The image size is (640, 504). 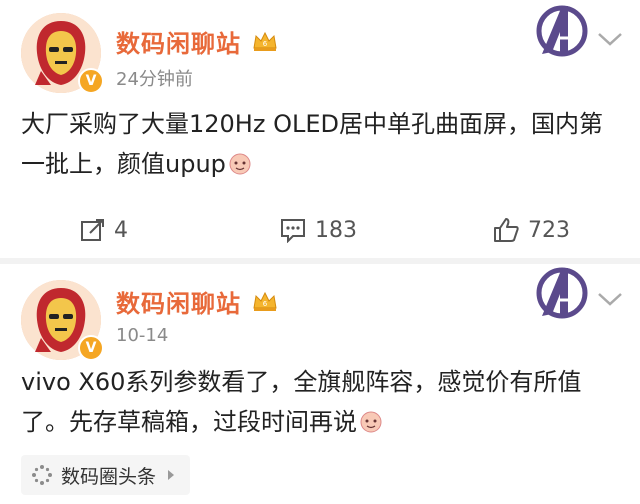 I want to click on post-content: 大厂采购了大量120Hz OLED居中单孔曲面屏，国内第一批上，颜值upup, so click(x=321, y=144).